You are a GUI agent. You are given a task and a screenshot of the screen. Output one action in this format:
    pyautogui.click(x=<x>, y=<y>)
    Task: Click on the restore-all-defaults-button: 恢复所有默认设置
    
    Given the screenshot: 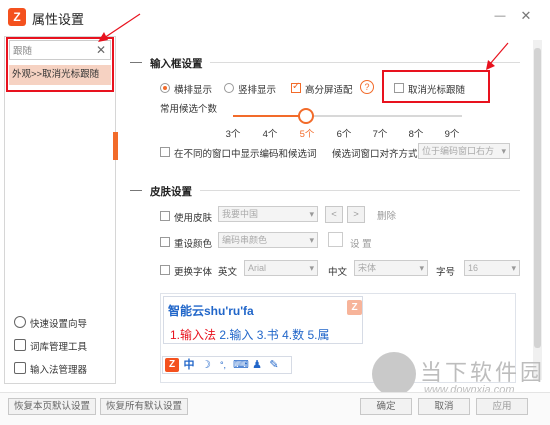 What is the action you would take?
    pyautogui.click(x=144, y=406)
    